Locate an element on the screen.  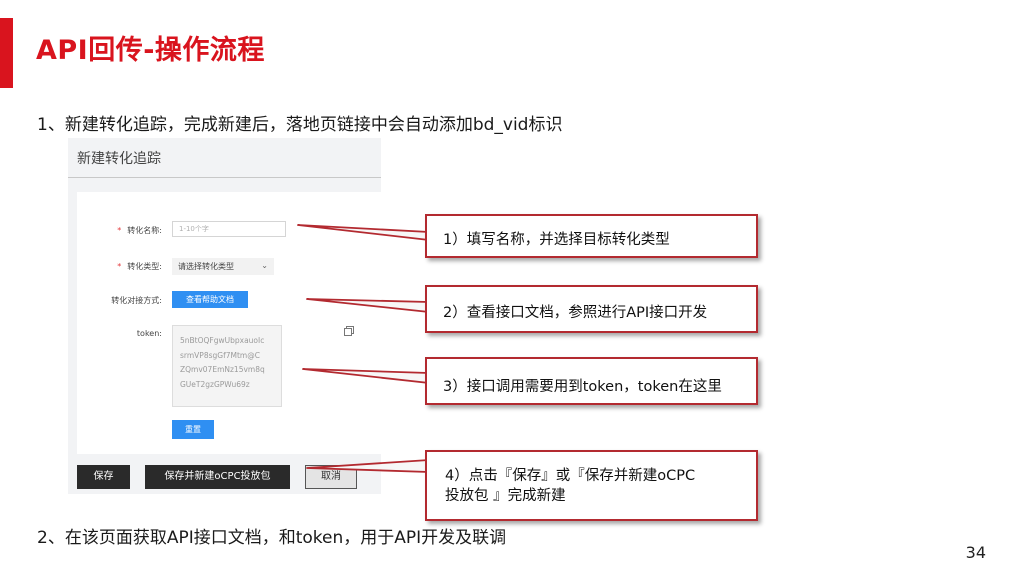
step-2-text: 2、在该页面获取API接口文档，和token，用于API开发及联调 is located at coordinates (272, 538).